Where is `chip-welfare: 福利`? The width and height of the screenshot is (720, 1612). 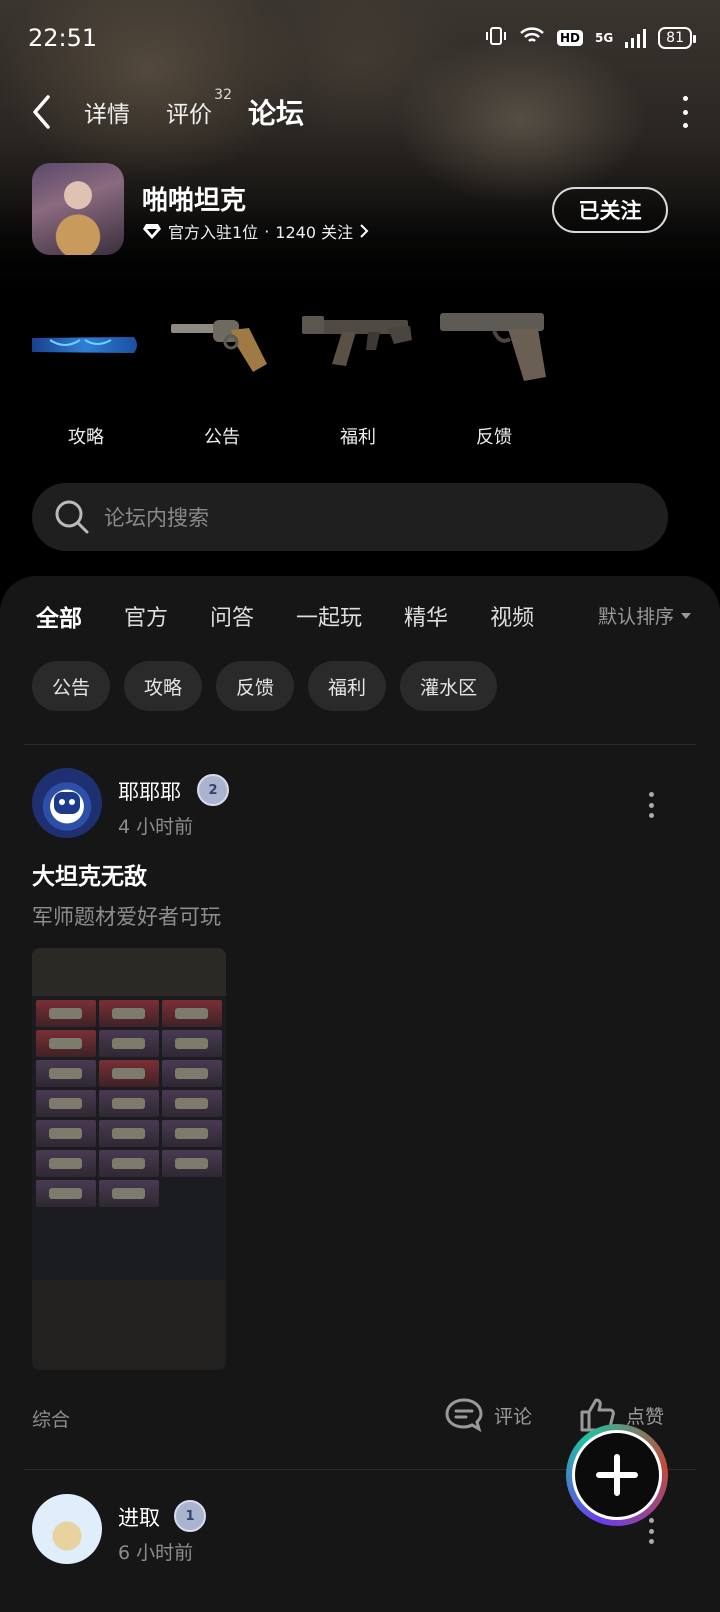
chip-welfare: 福利 is located at coordinates (347, 686).